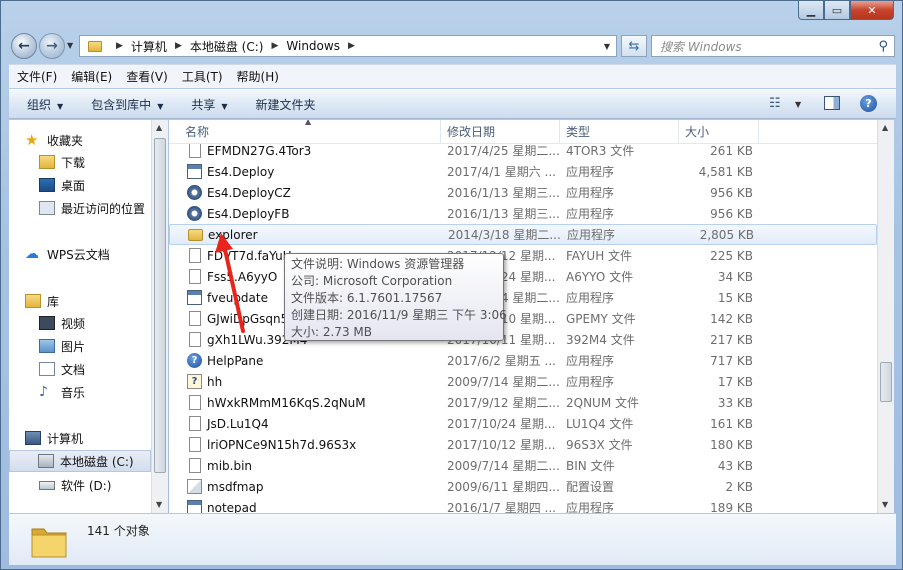 The width and height of the screenshot is (903, 570). I want to click on column-name: 名称, so click(310, 132).